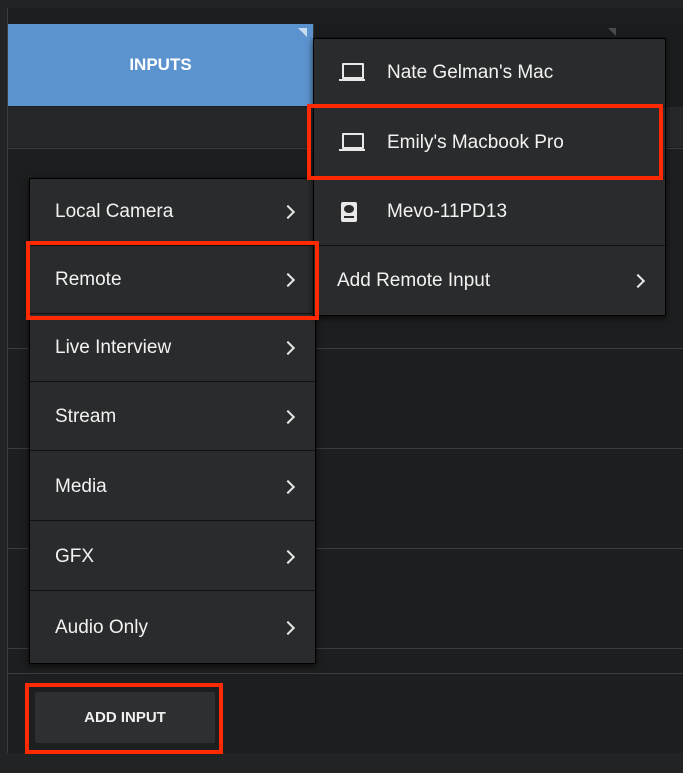 The width and height of the screenshot is (683, 773). Describe the element at coordinates (101, 627) in the screenshot. I see `menu-item-label: Audio Only` at that location.